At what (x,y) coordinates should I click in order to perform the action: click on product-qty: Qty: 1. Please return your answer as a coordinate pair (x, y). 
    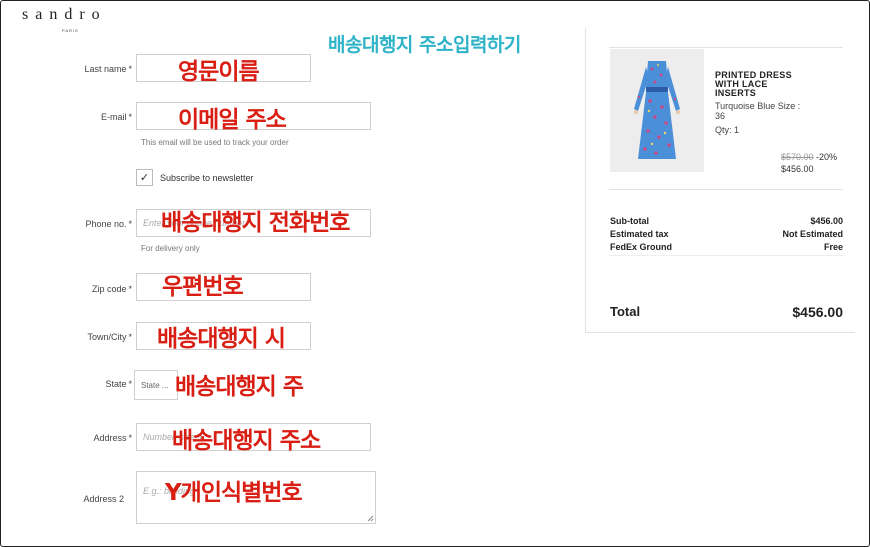
    Looking at the image, I should click on (727, 130).